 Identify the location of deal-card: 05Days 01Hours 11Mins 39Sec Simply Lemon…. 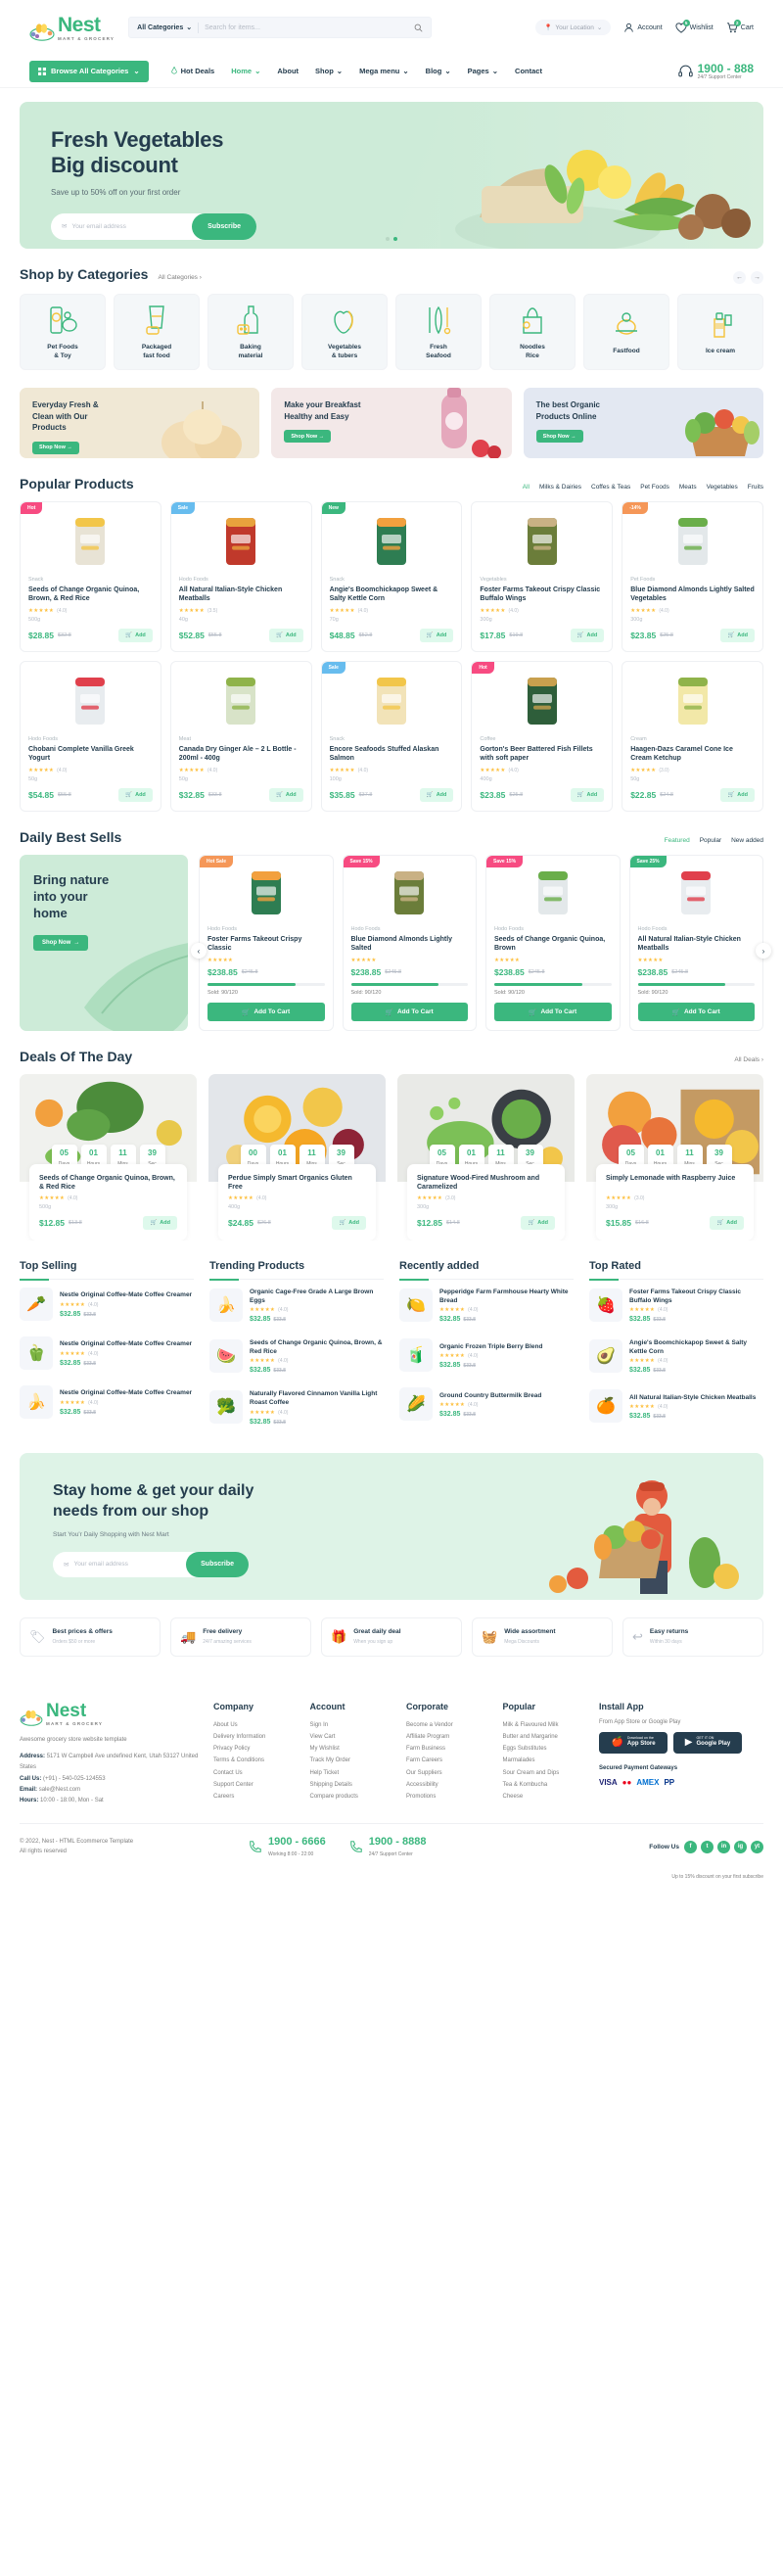
(674, 1157).